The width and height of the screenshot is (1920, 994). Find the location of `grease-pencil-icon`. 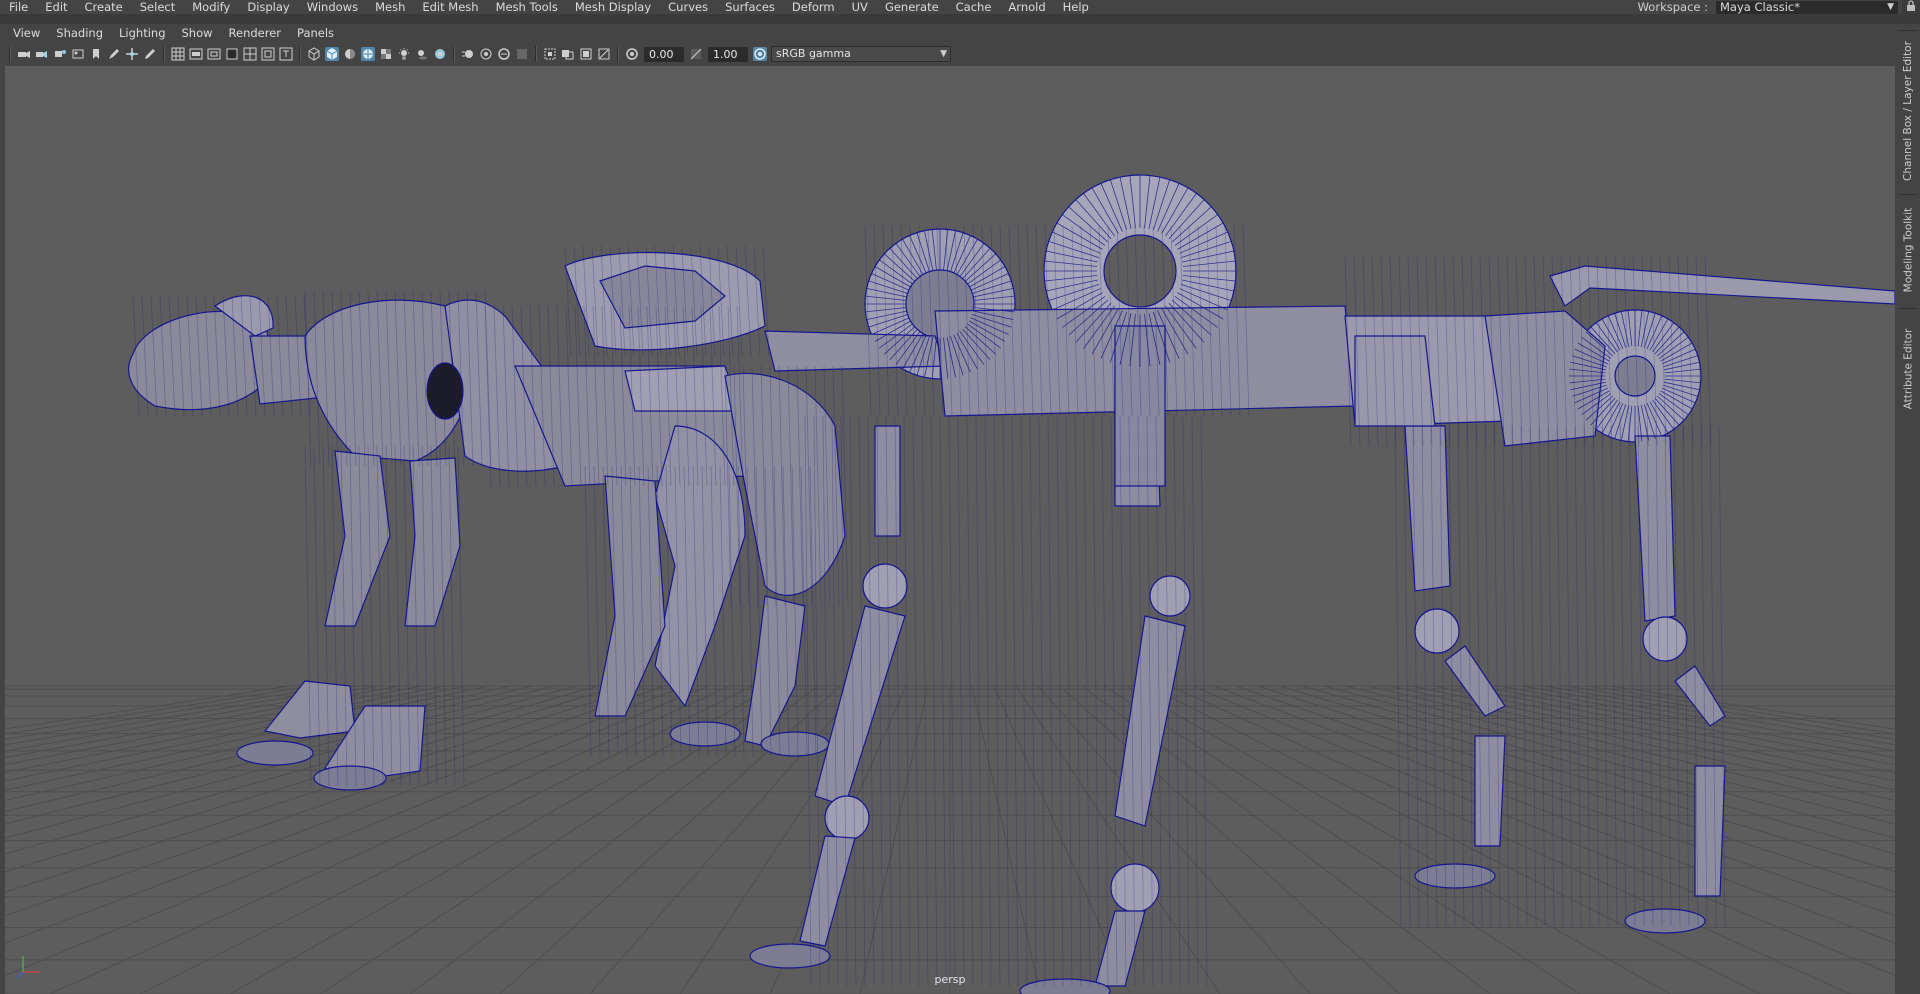

grease-pencil-icon is located at coordinates (114, 54).